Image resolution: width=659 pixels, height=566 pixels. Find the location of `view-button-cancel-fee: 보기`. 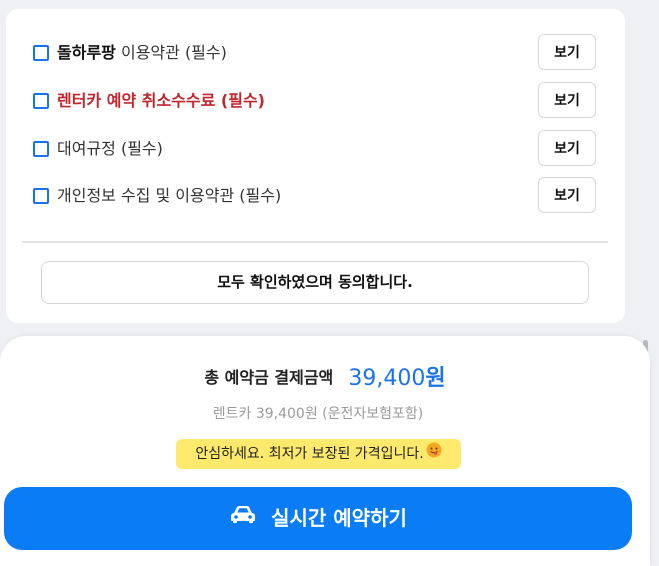

view-button-cancel-fee: 보기 is located at coordinates (567, 100).